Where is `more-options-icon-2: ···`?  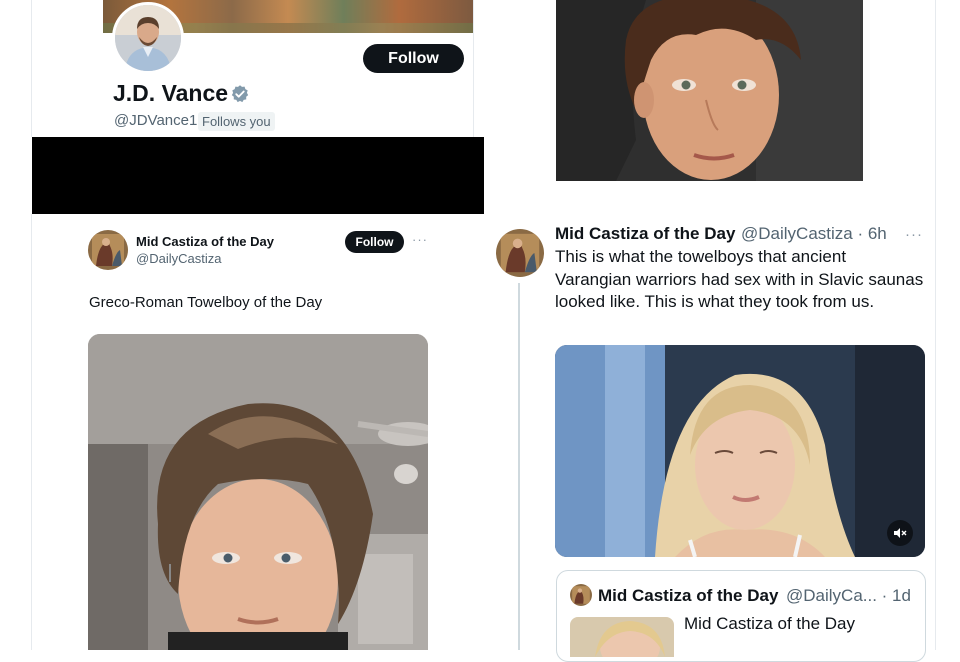 more-options-icon-2: ··· is located at coordinates (914, 234).